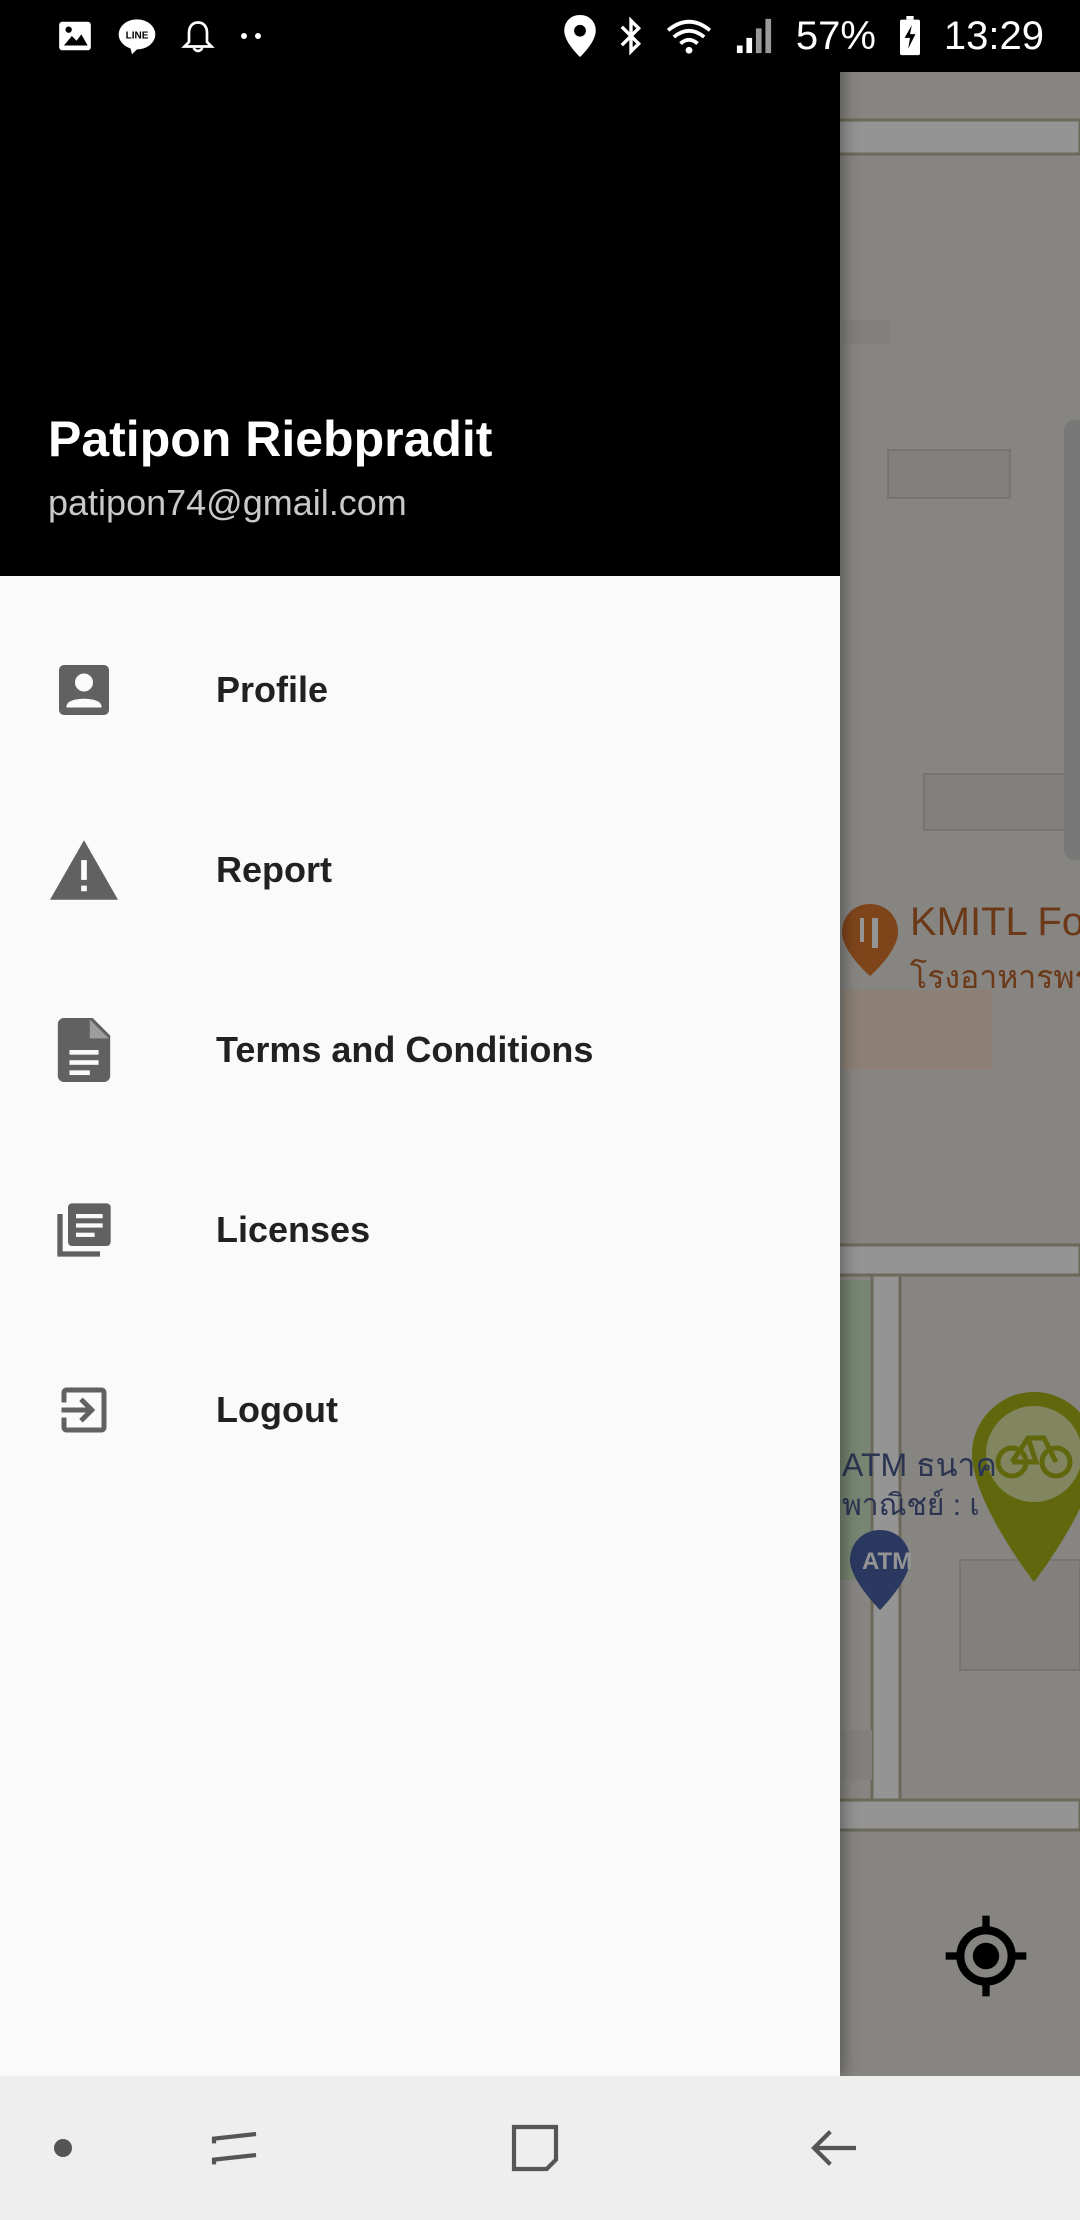 The width and height of the screenshot is (1080, 2220). I want to click on svg-text: LINE, so click(137, 36).